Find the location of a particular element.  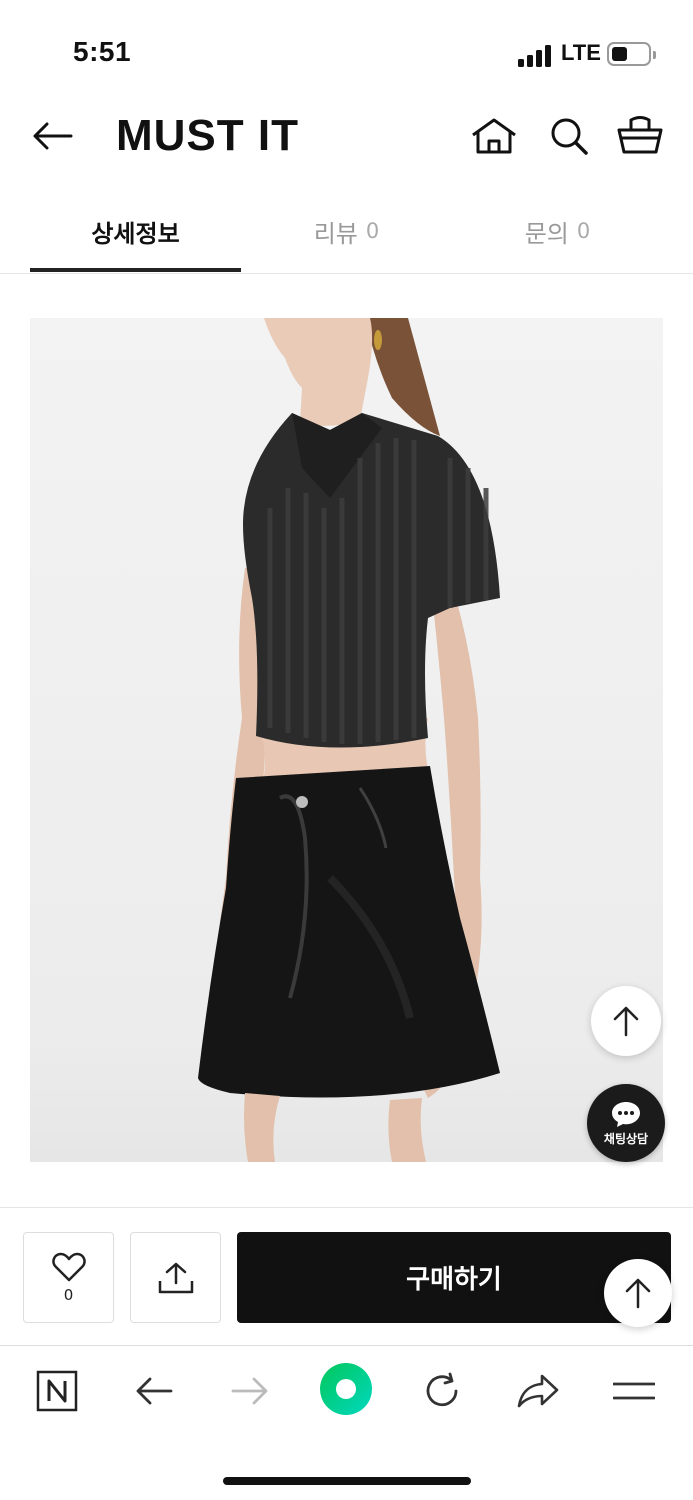

tab-label: 문의 is located at coordinates (546, 233).